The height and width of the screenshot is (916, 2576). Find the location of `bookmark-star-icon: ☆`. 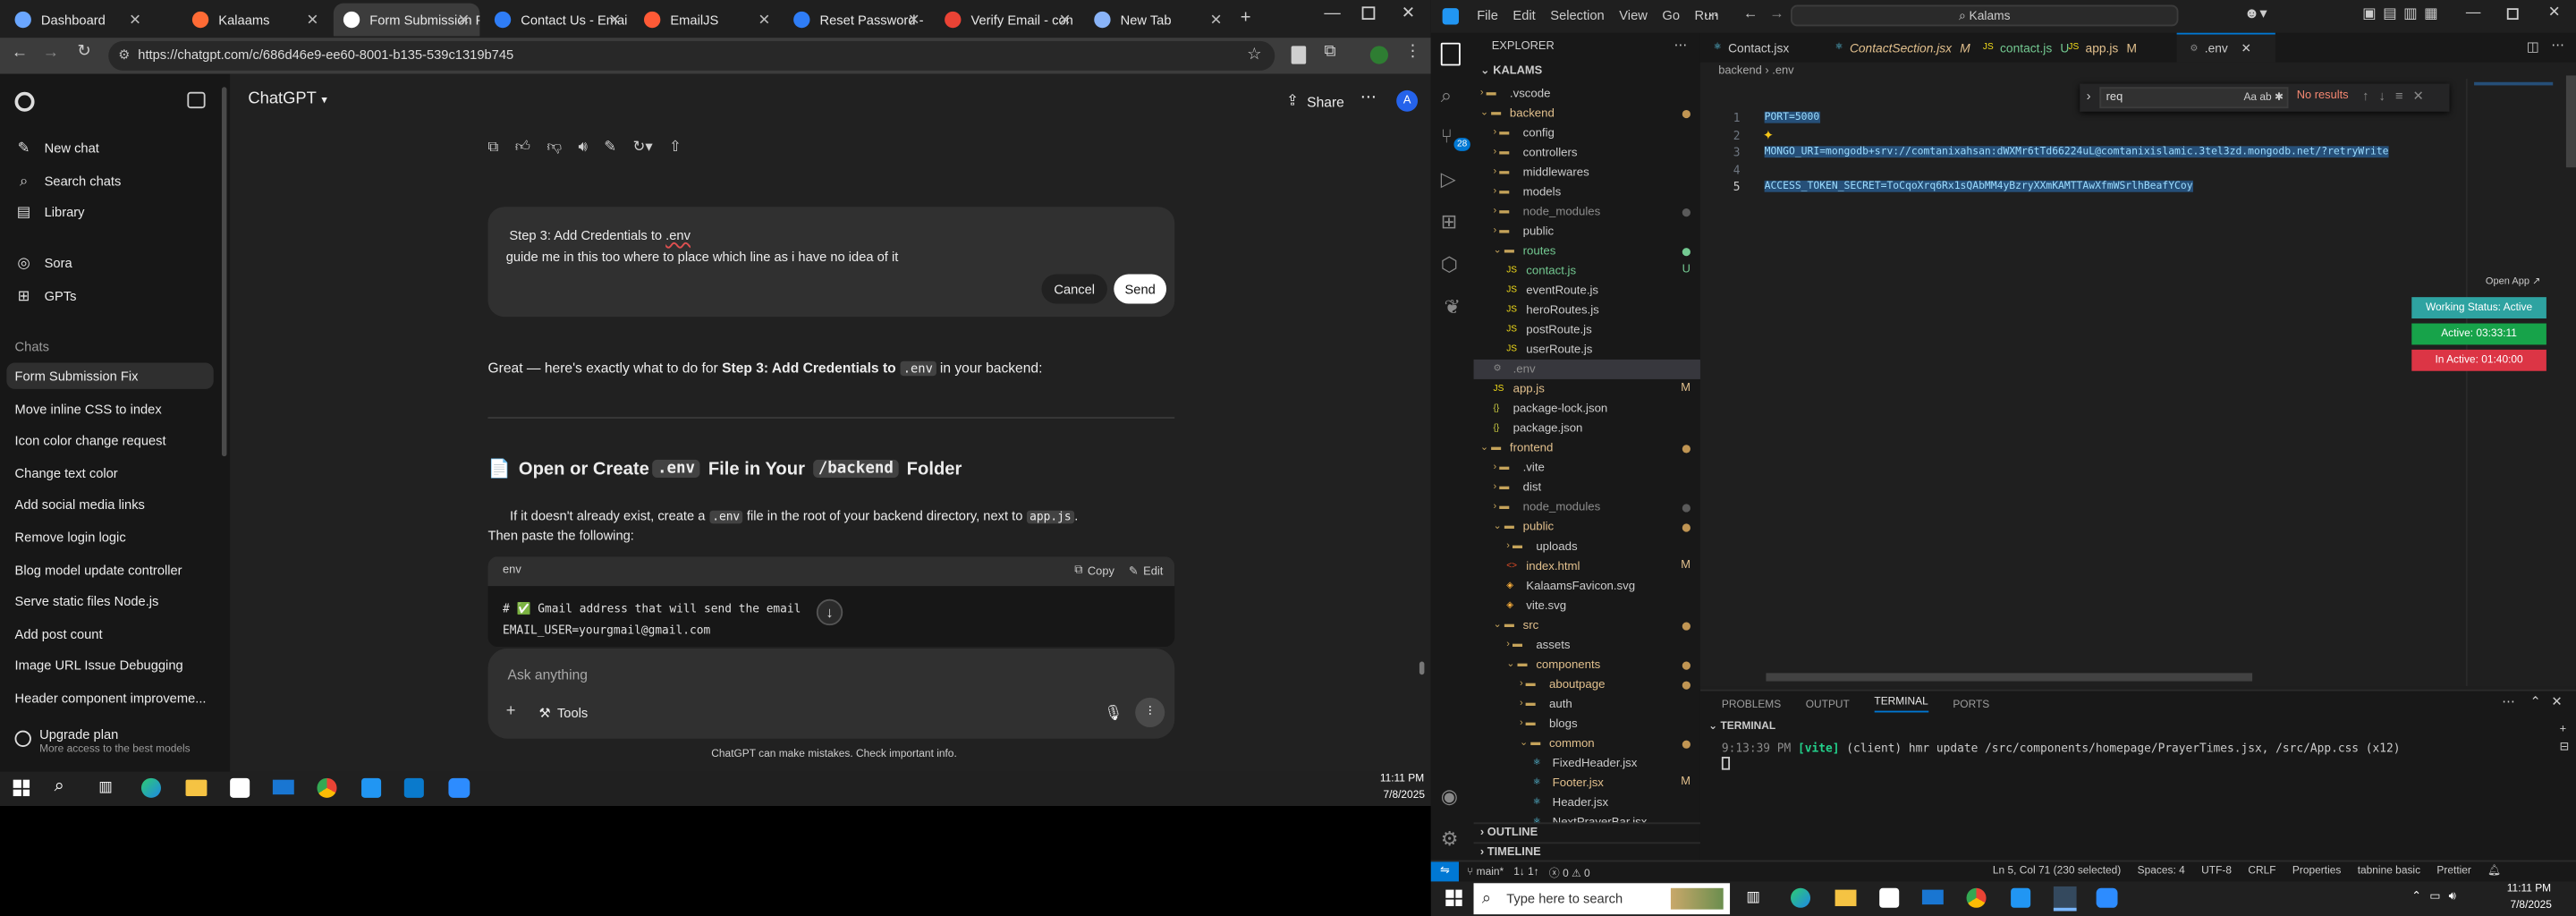

bookmark-star-icon: ☆ is located at coordinates (1254, 56).